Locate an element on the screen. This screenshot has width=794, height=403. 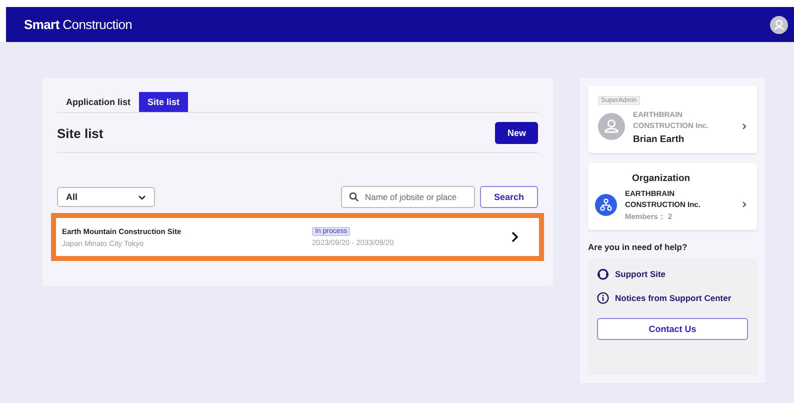
user-name: Brian Earth is located at coordinates (659, 139).